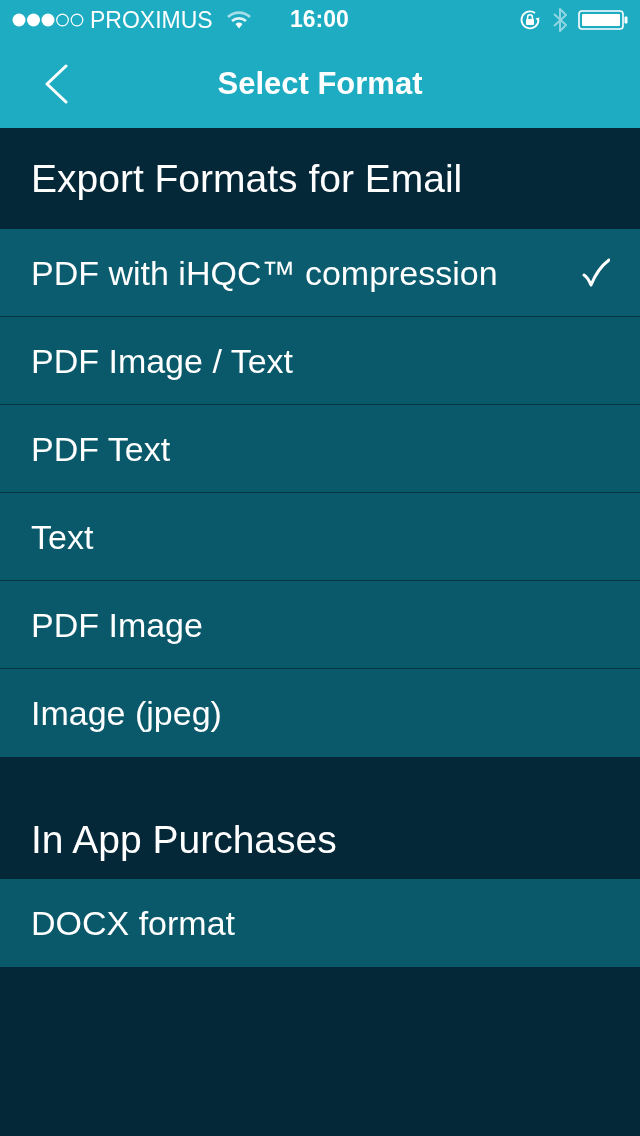  What do you see at coordinates (320, 83) in the screenshot?
I see `screen-title: Select Format` at bounding box center [320, 83].